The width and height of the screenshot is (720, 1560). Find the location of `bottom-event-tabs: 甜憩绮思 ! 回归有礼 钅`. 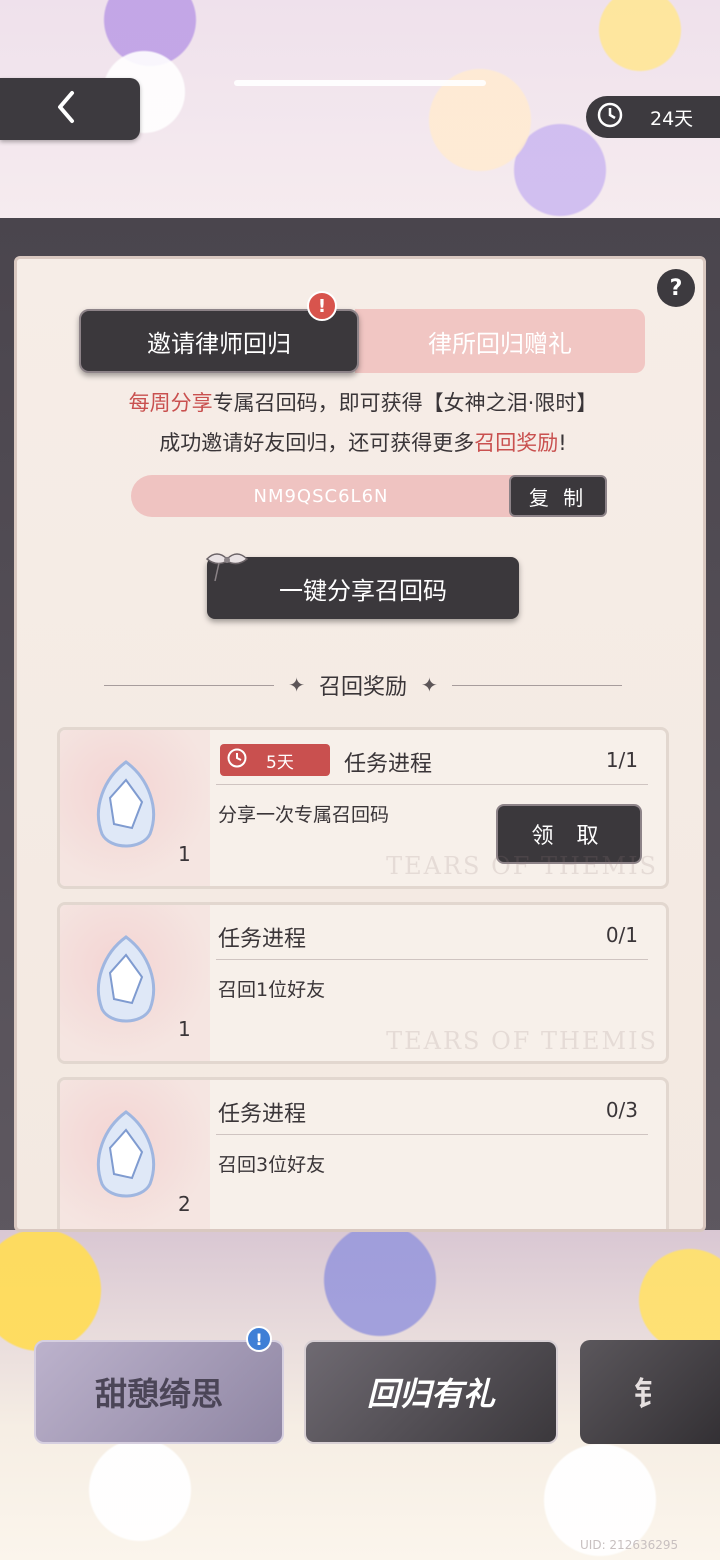

bottom-event-tabs: 甜憩绮思 ! 回归有礼 钅 is located at coordinates (360, 1388).